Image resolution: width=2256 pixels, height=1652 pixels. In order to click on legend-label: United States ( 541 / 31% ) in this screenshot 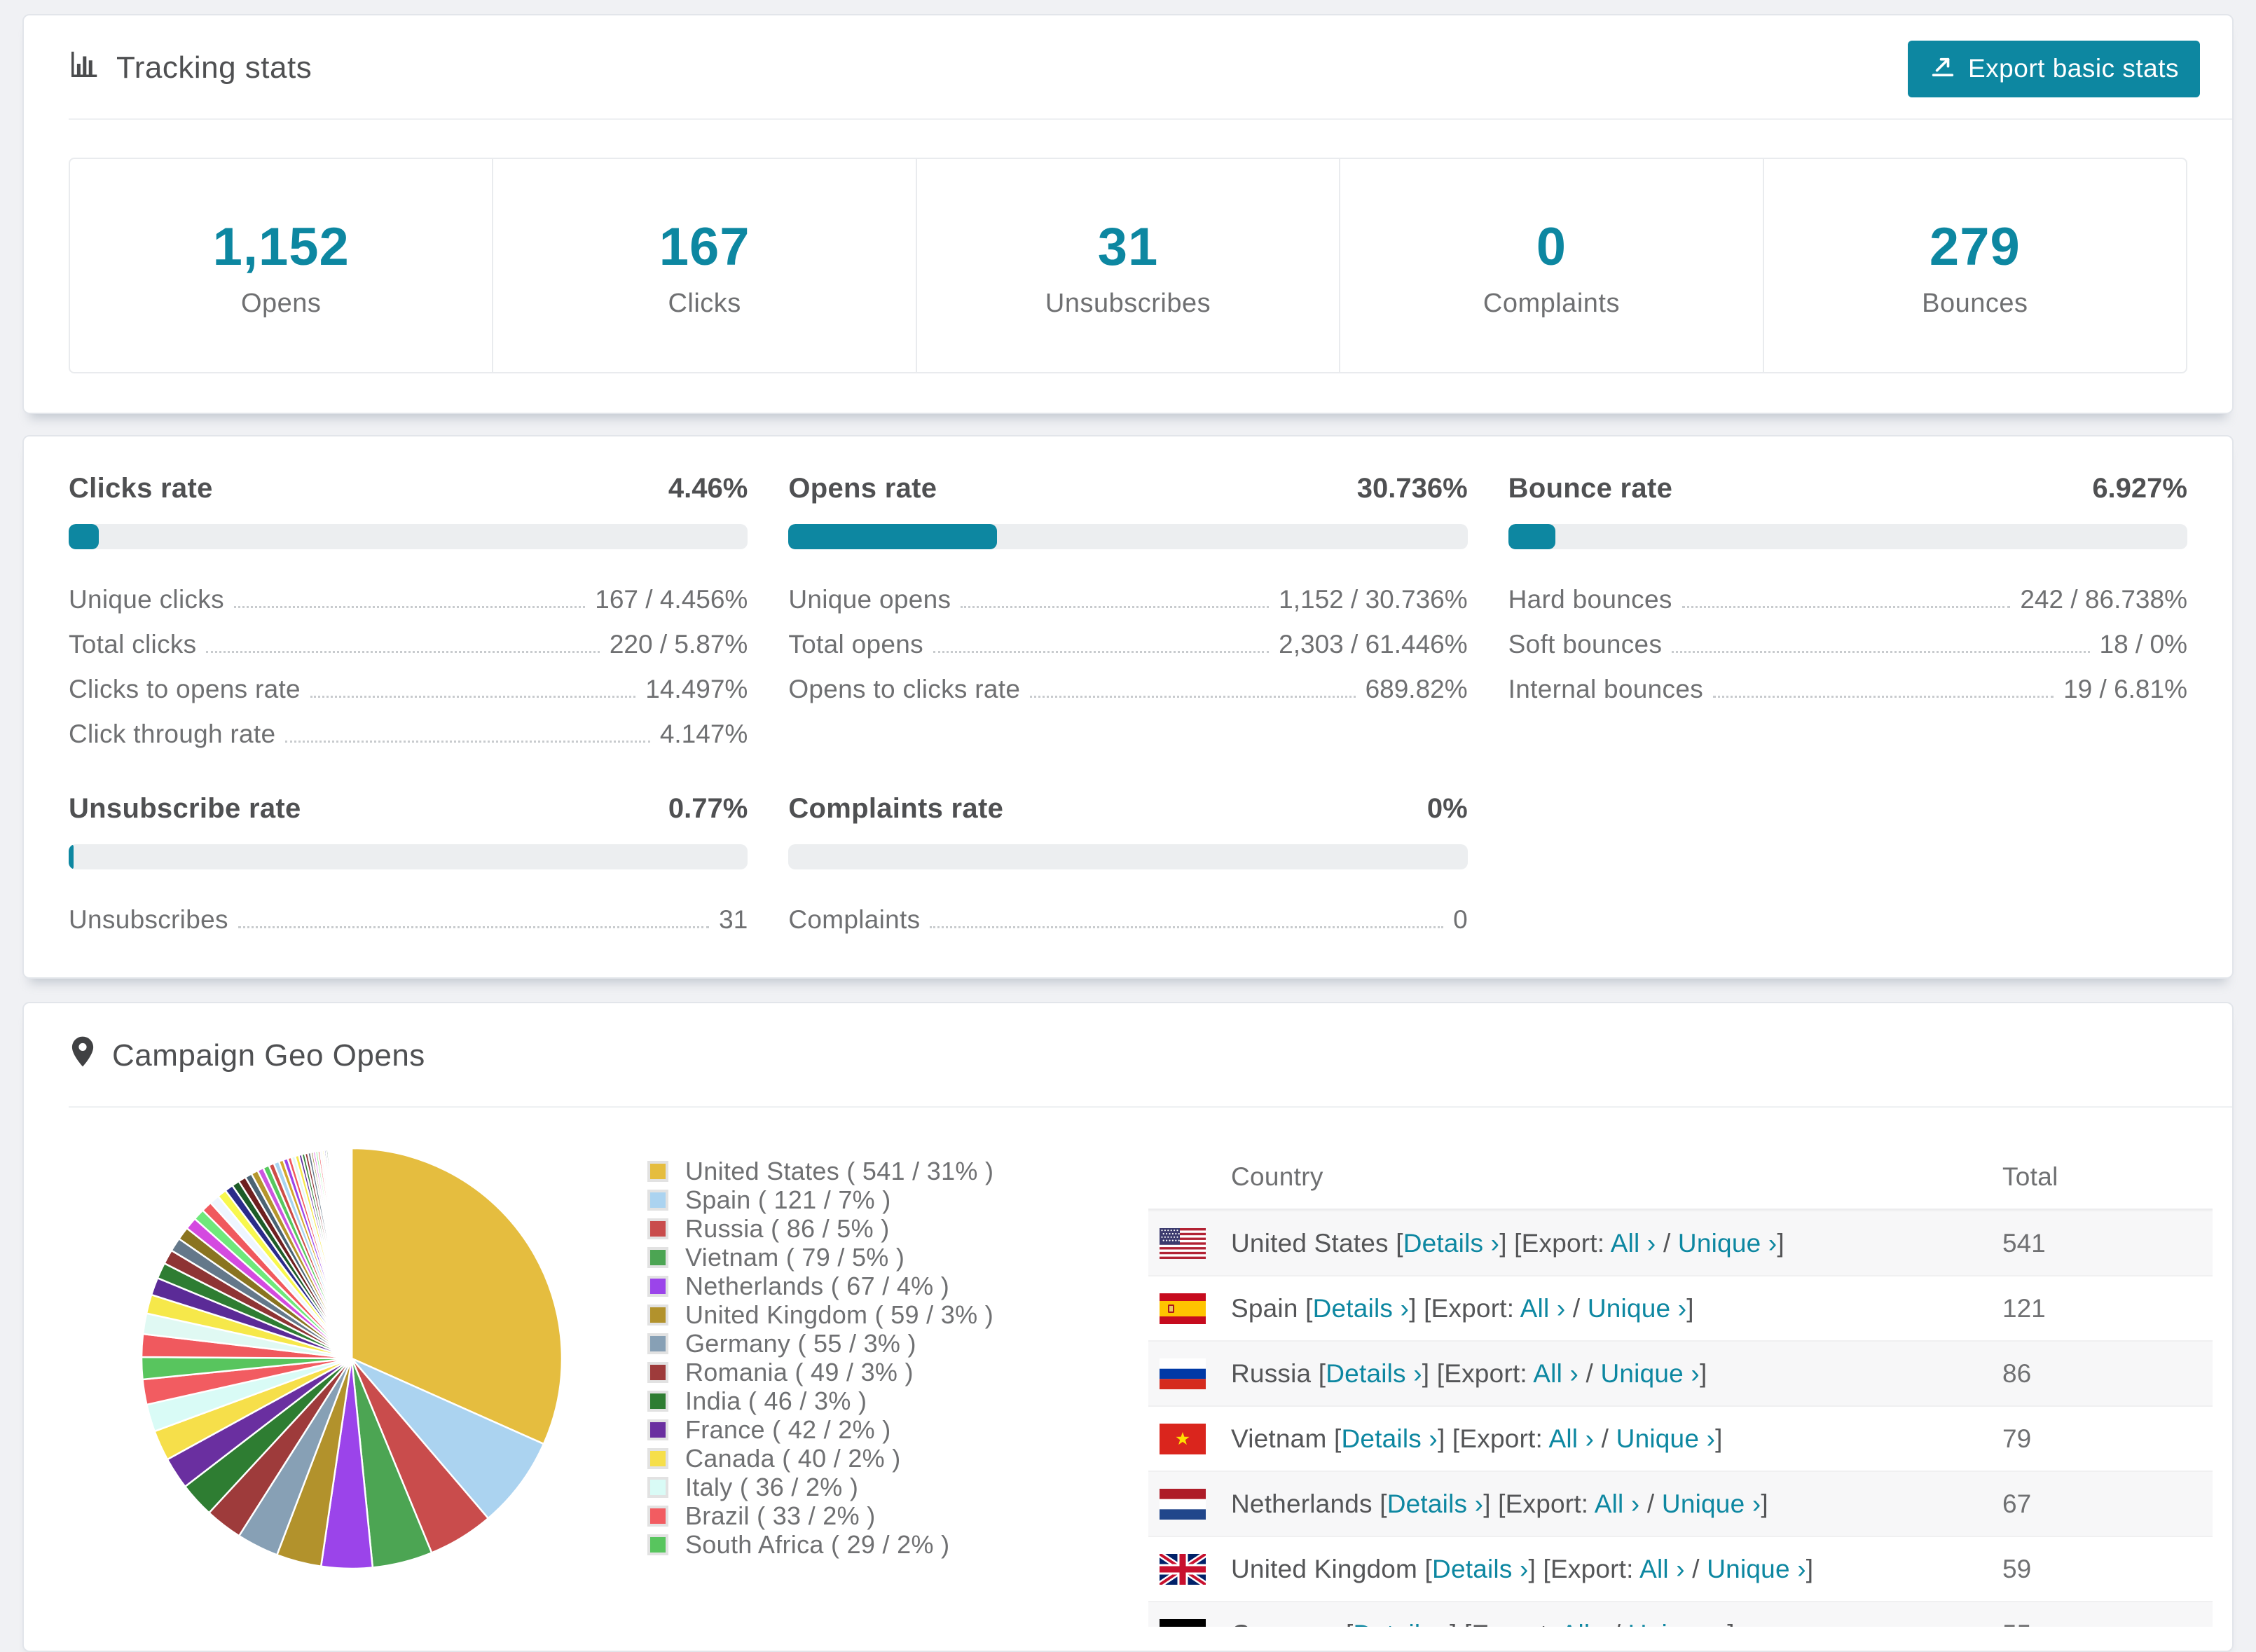, I will do `click(839, 1171)`.